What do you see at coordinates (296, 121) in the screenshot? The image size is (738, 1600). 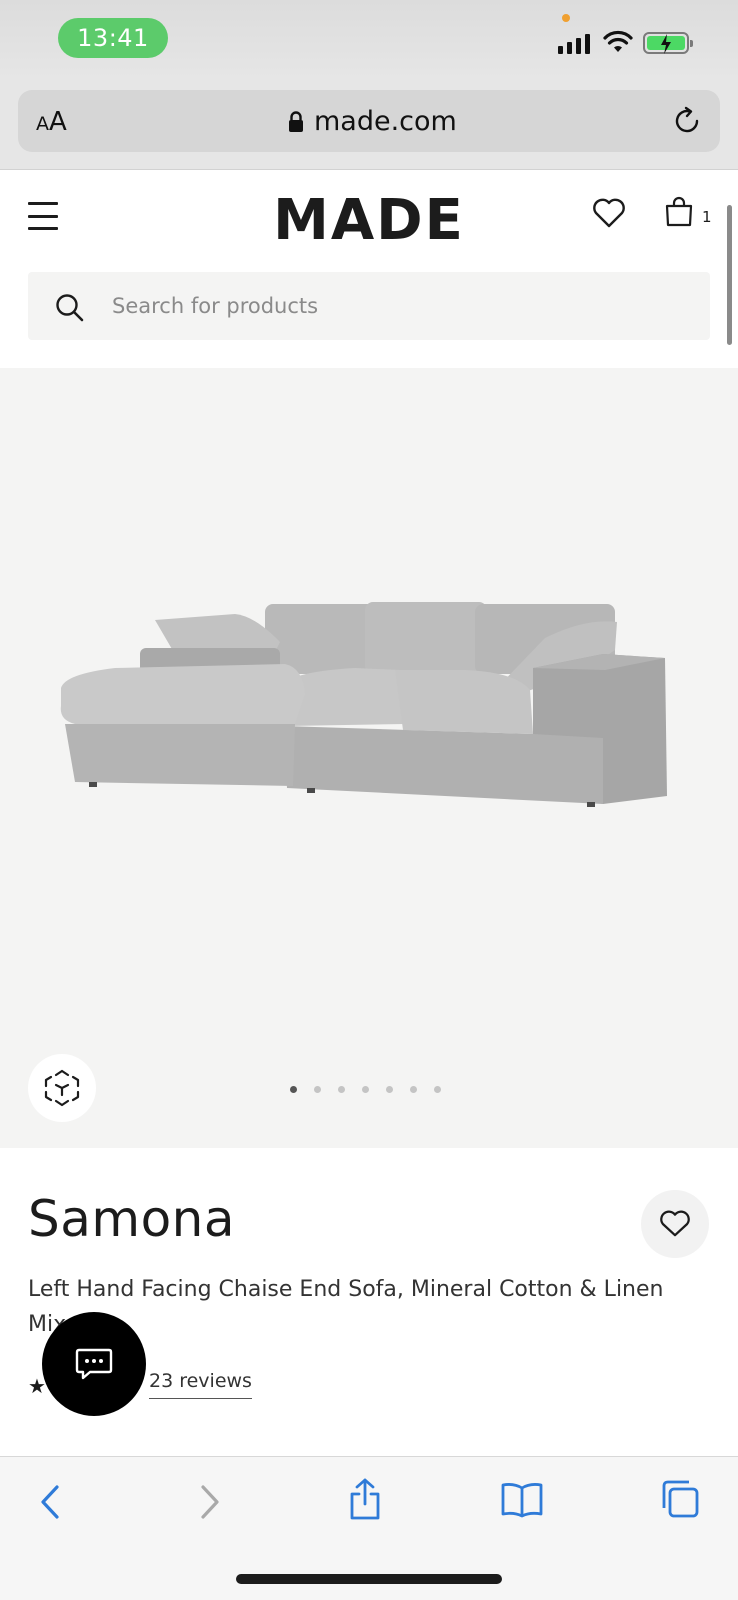 I see `lock-icon` at bounding box center [296, 121].